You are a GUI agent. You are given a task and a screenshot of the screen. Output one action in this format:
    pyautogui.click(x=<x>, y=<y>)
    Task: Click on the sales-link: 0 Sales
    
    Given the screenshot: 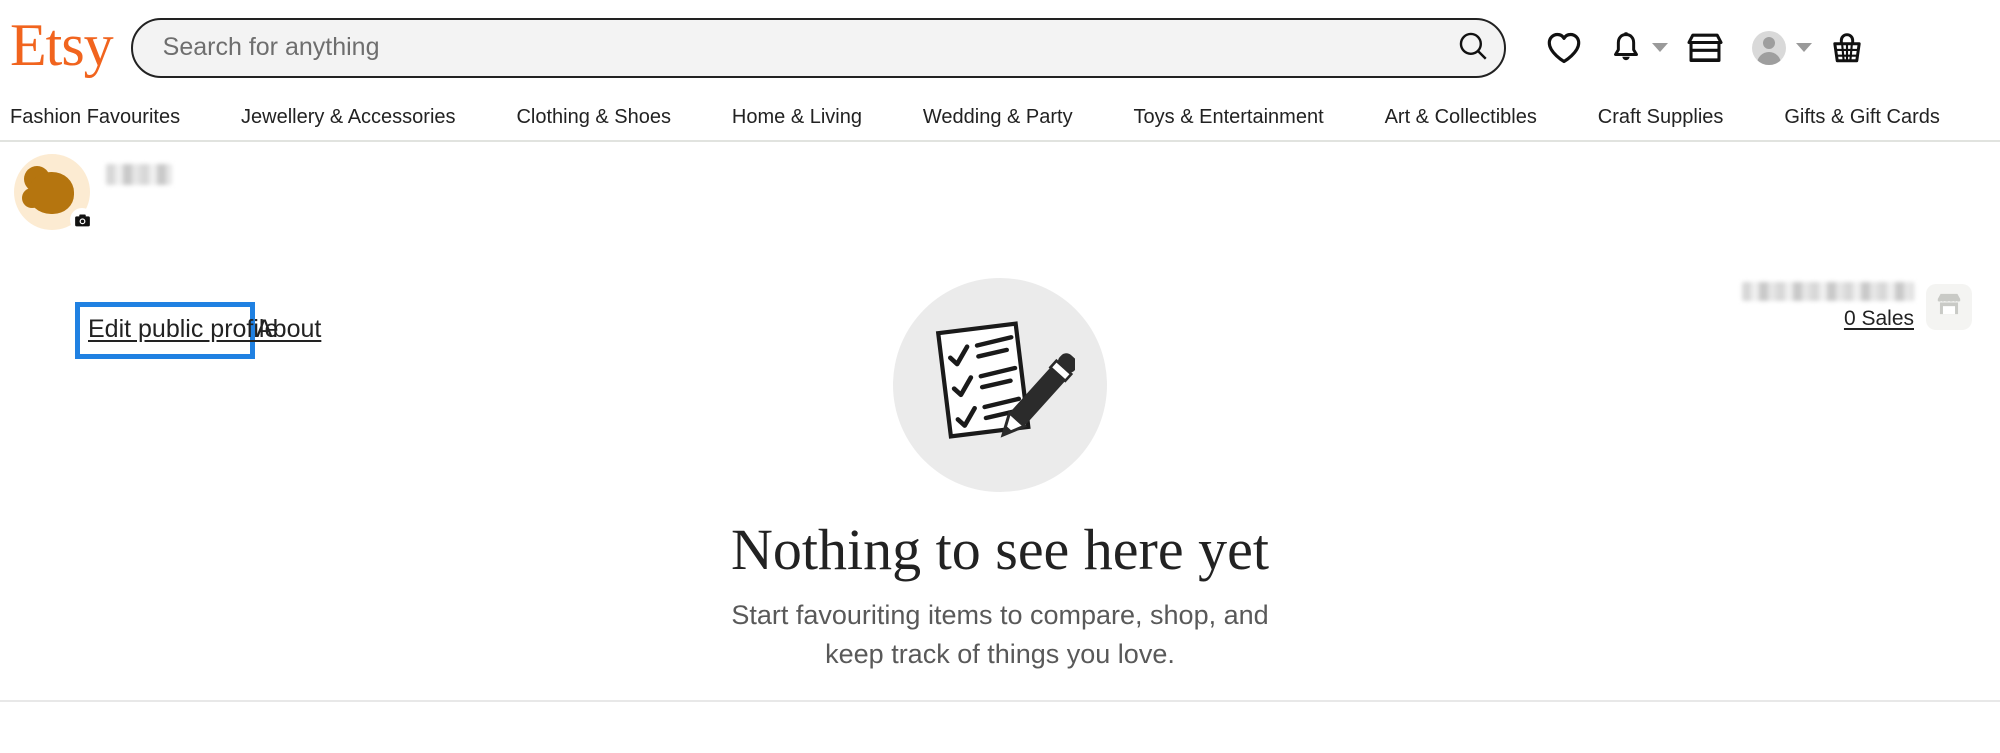 What is the action you would take?
    pyautogui.click(x=1879, y=319)
    